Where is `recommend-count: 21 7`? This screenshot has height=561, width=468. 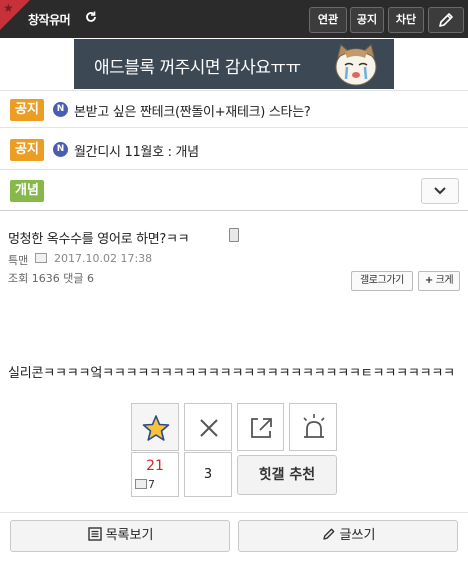 recommend-count: 21 7 is located at coordinates (155, 474).